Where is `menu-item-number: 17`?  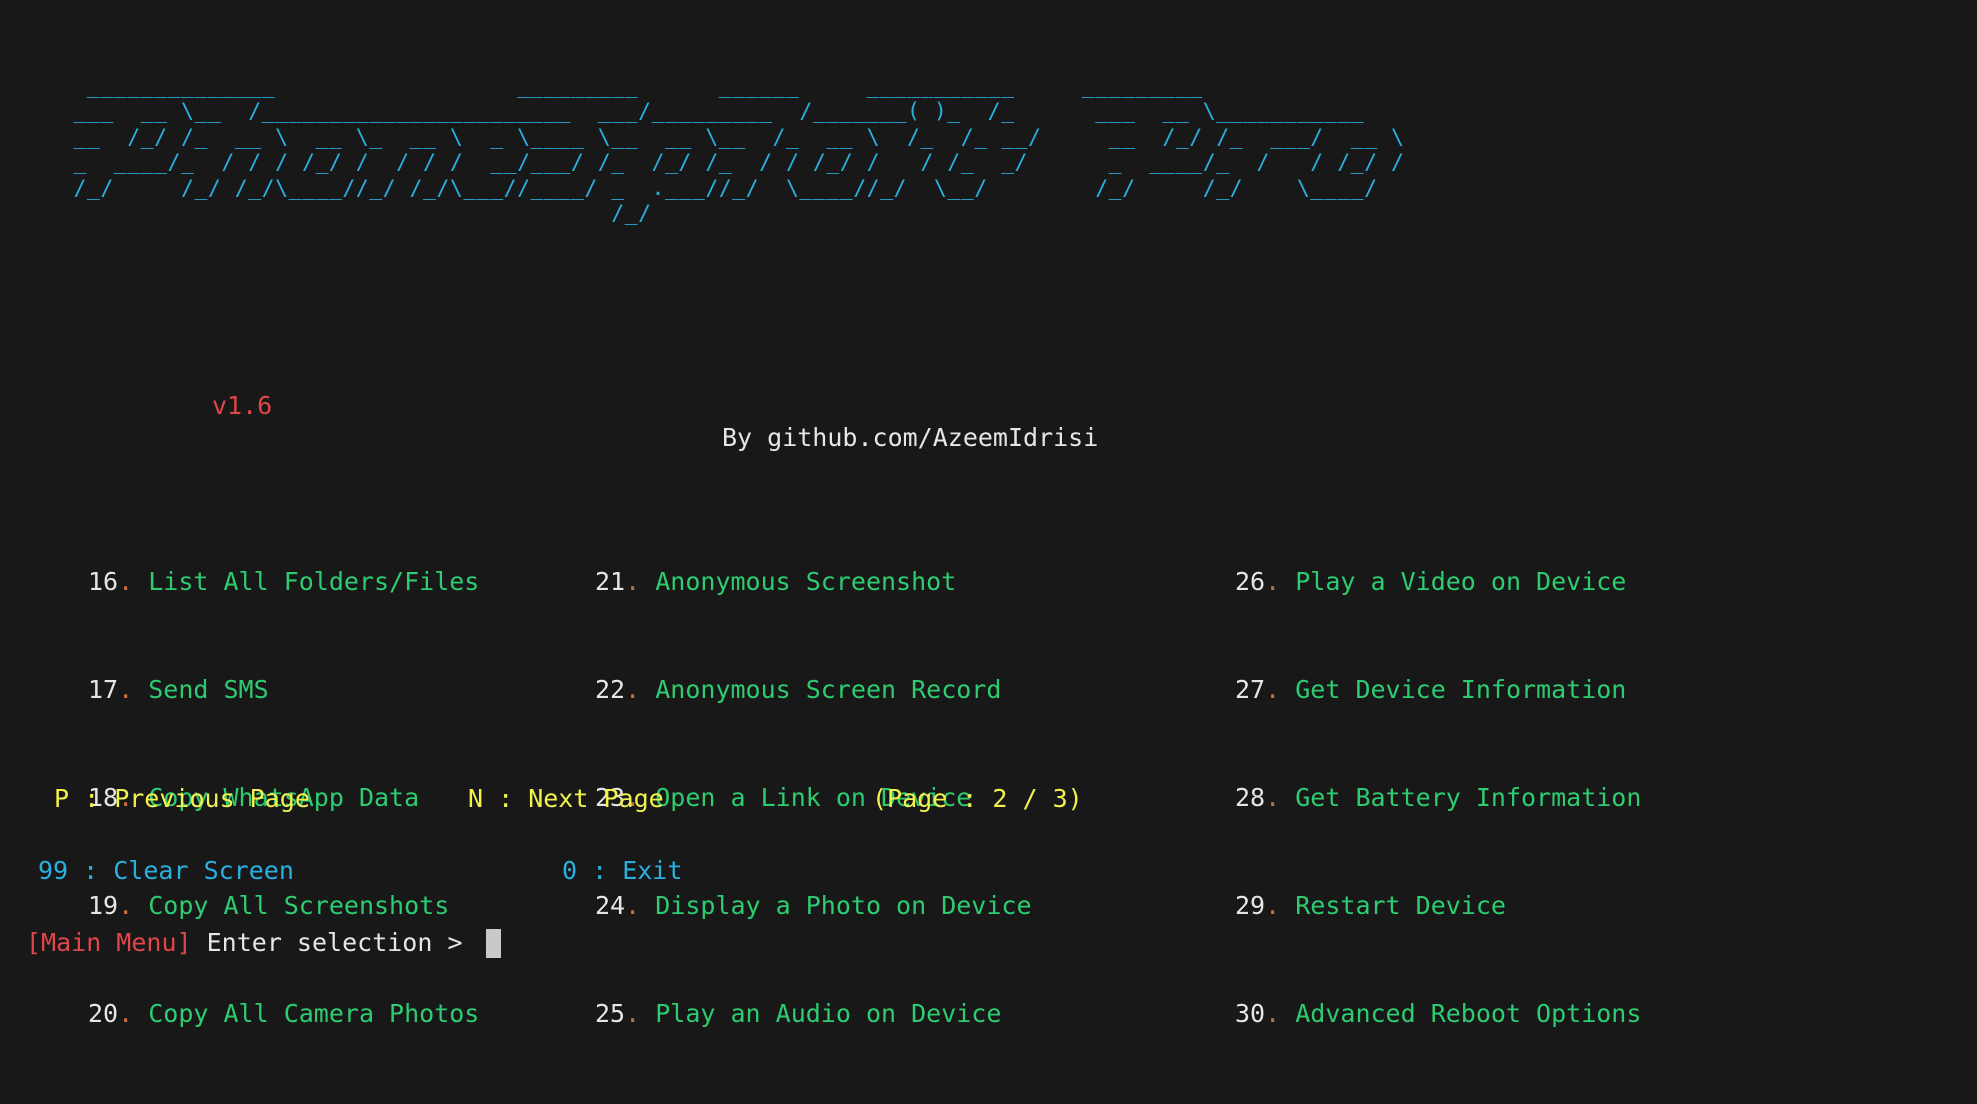 menu-item-number: 17 is located at coordinates (103, 689).